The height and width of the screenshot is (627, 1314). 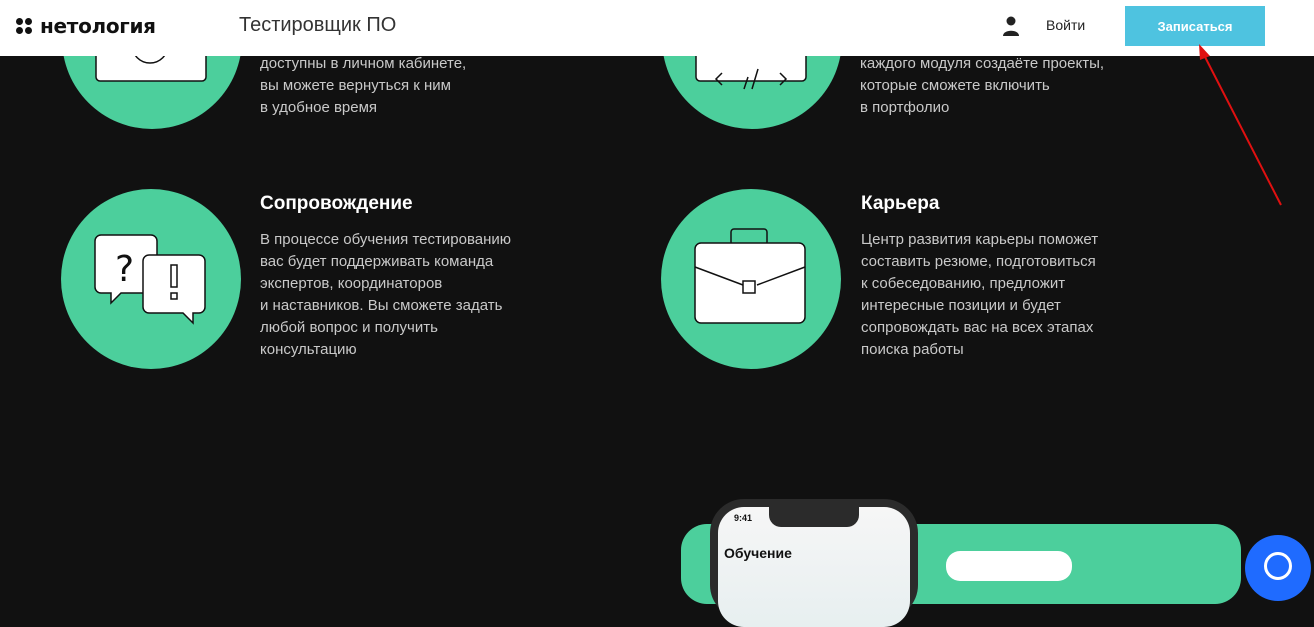 What do you see at coordinates (336, 203) in the screenshot?
I see `support-title: Сопровождение` at bounding box center [336, 203].